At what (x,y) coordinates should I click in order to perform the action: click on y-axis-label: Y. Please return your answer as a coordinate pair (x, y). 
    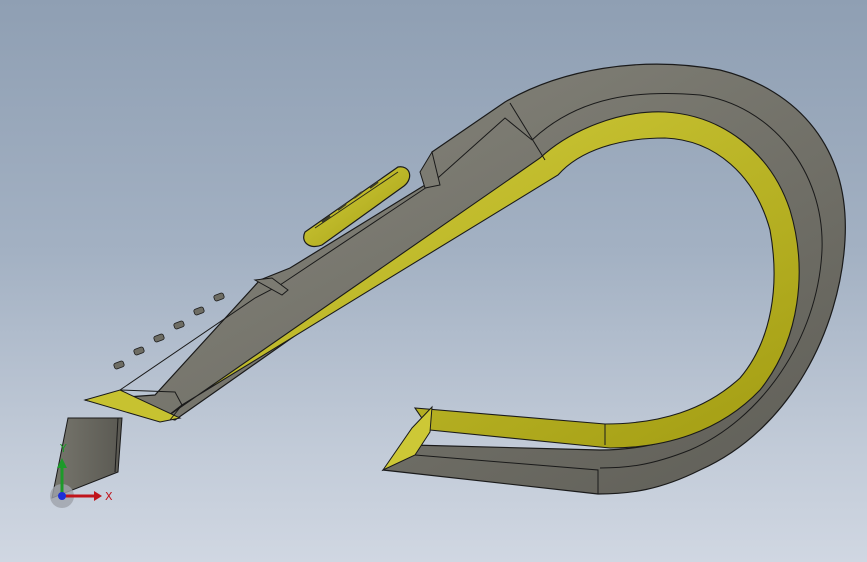
    Looking at the image, I should click on (63, 448).